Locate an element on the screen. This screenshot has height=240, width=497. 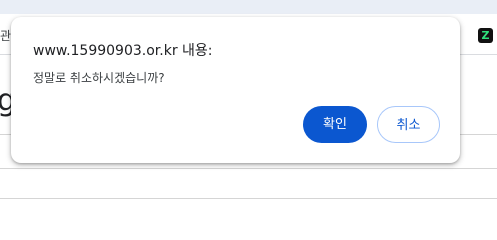
dialog-message: 정말로 취소하시겠습니까? is located at coordinates (99, 78).